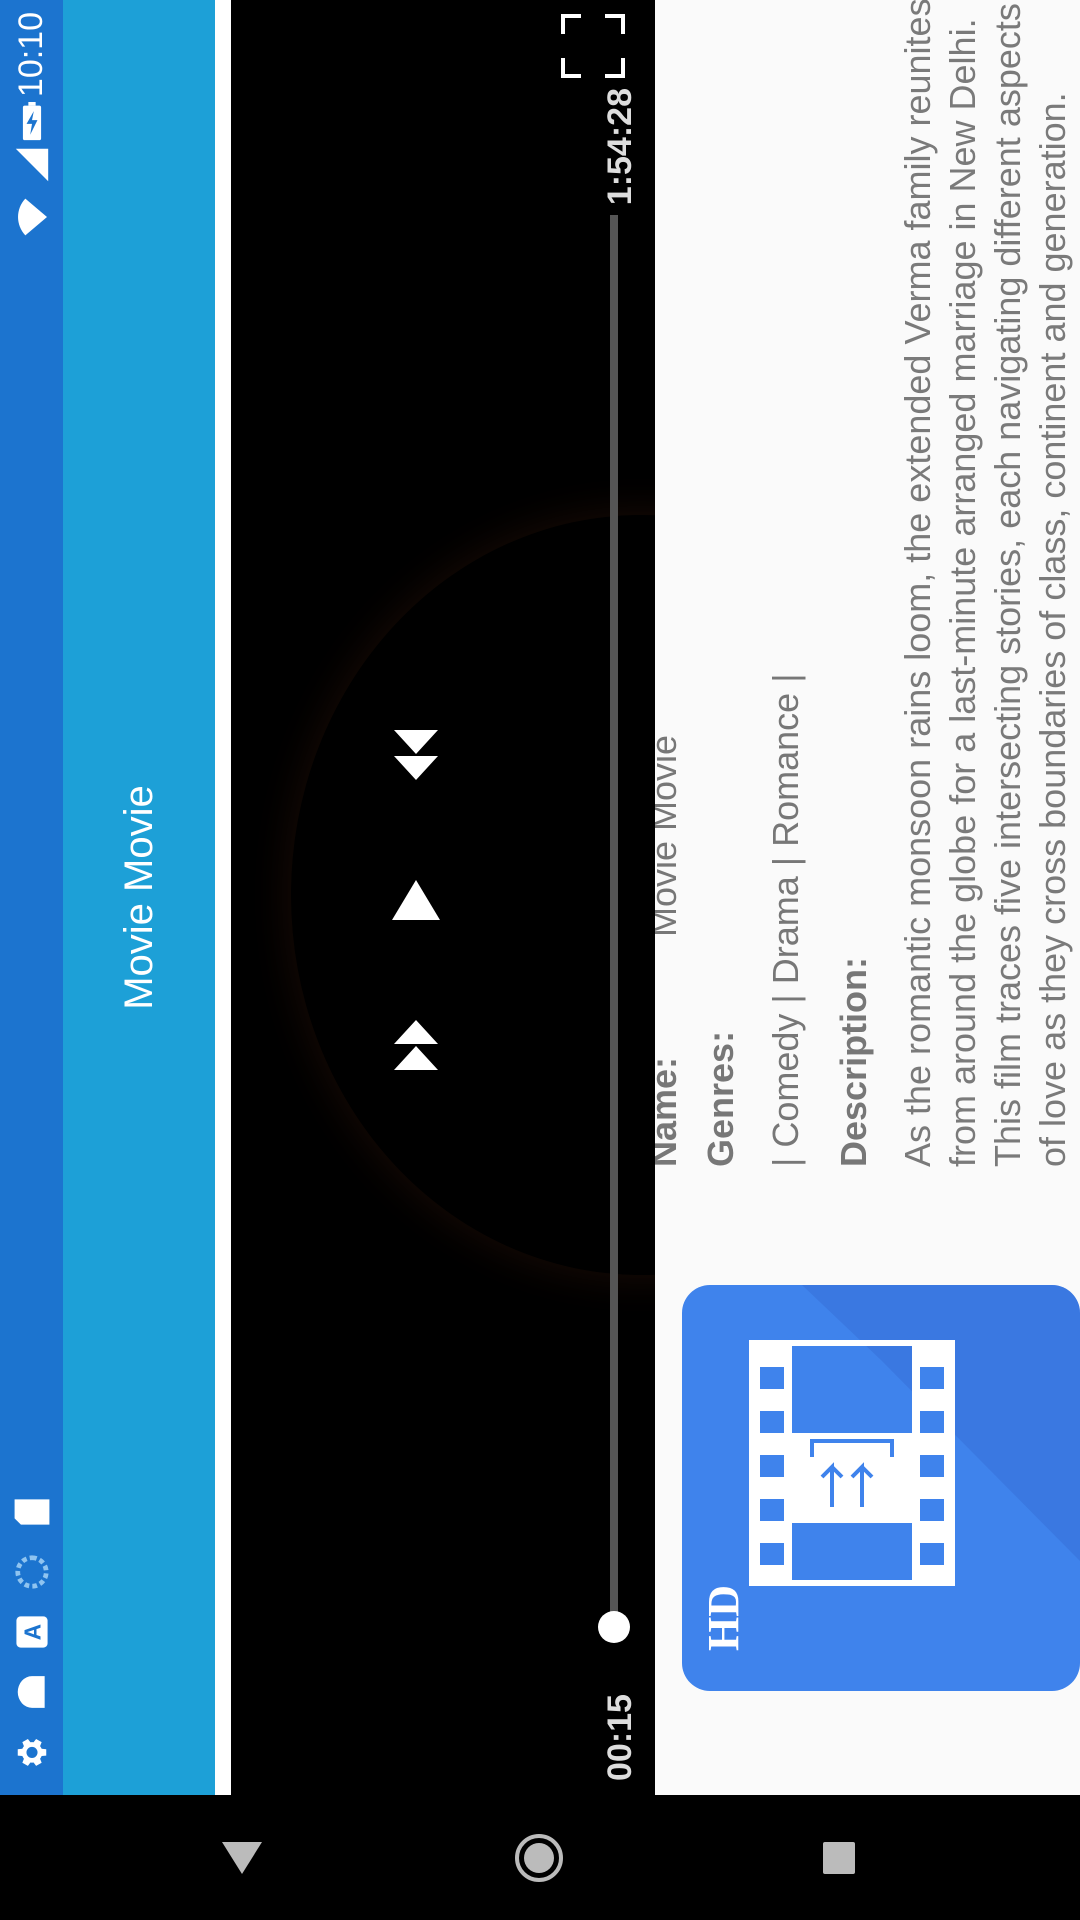 This screenshot has height=1920, width=1080. I want to click on play-button, so click(416, 900).